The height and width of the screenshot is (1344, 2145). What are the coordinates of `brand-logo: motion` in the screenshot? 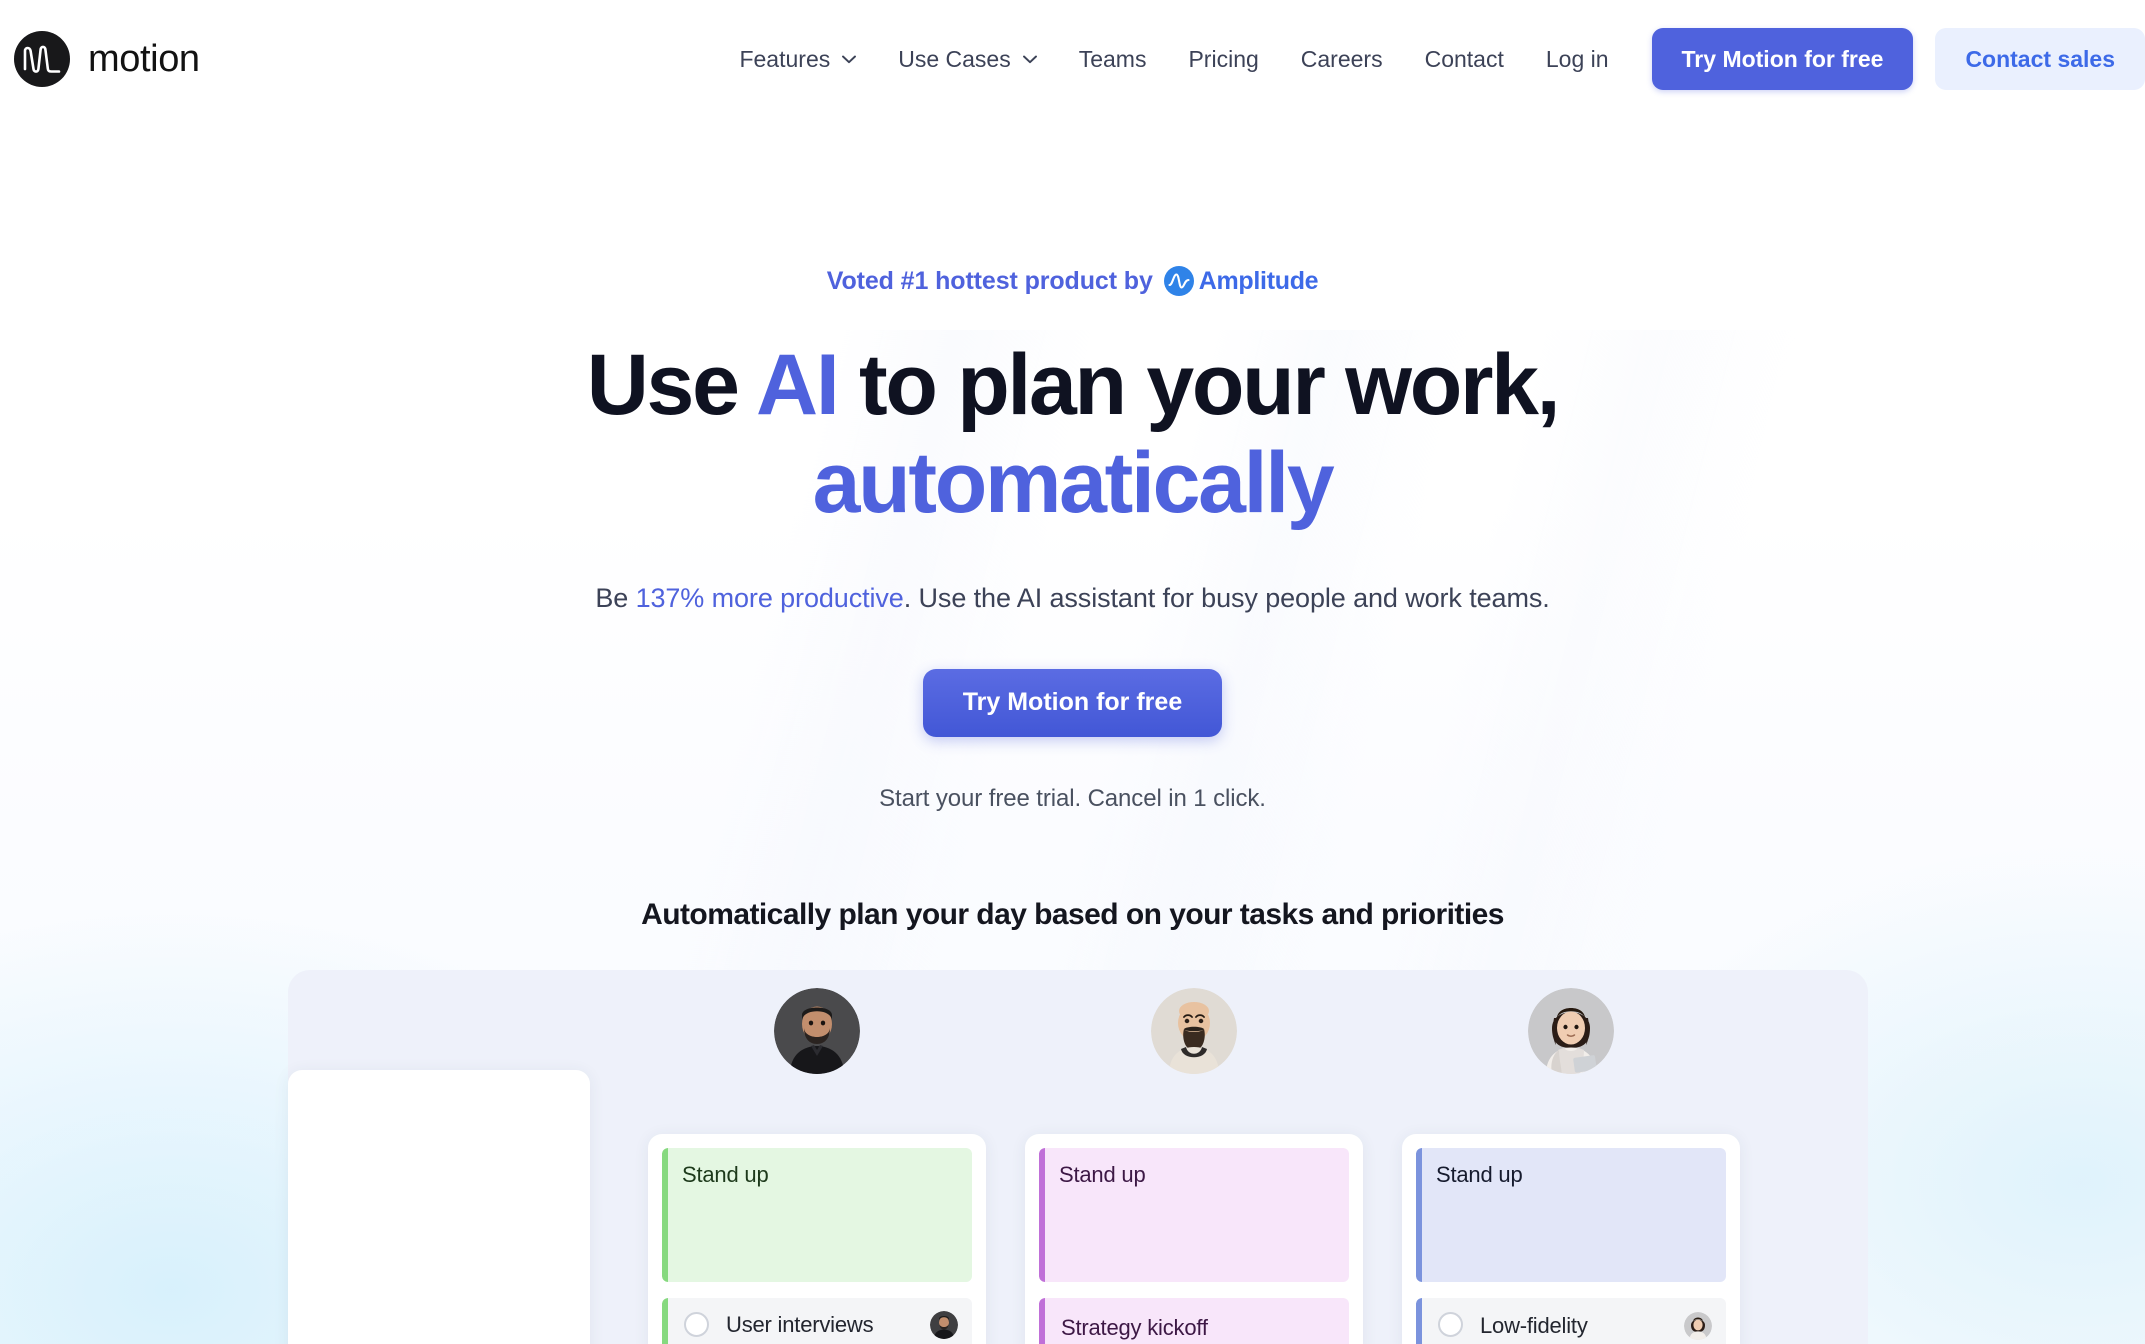 It's located at (107, 59).